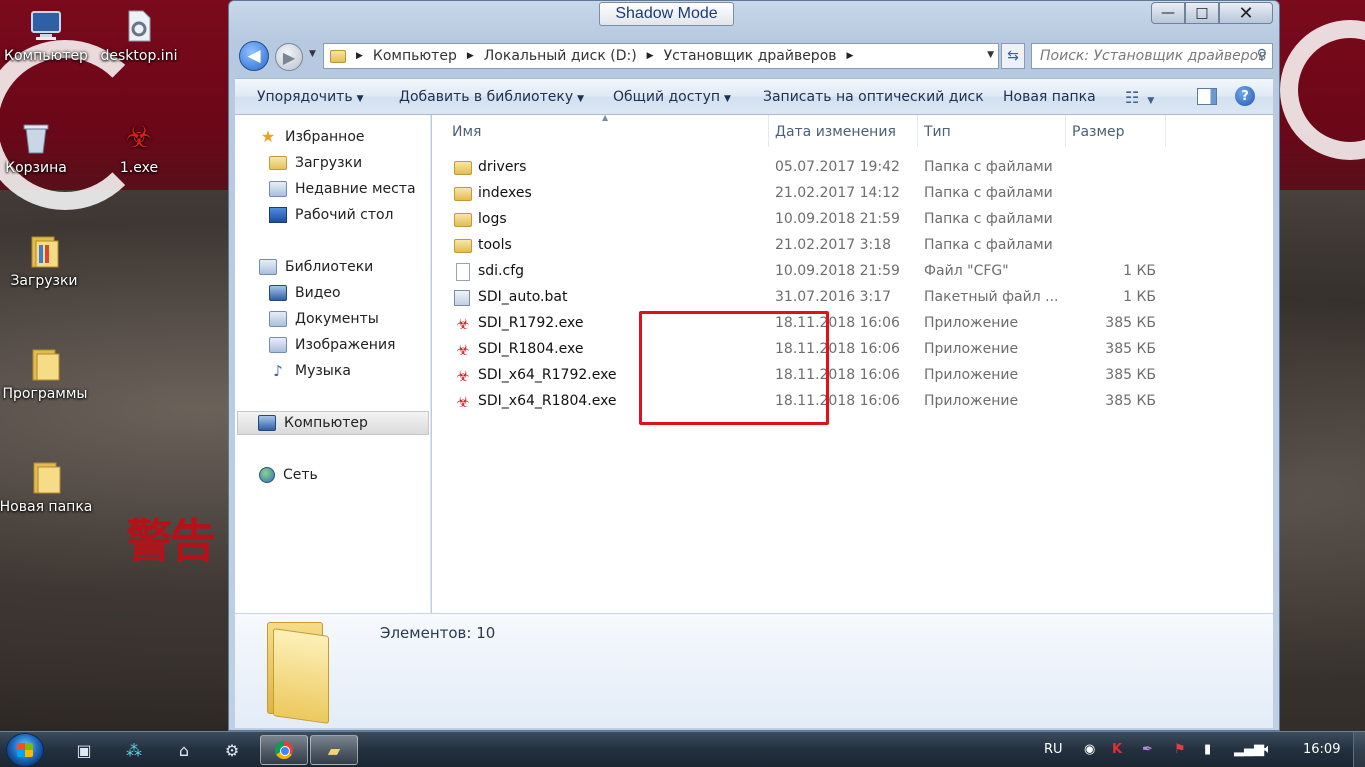  I want to click on nav-recent-places: Недавние места, so click(342, 189).